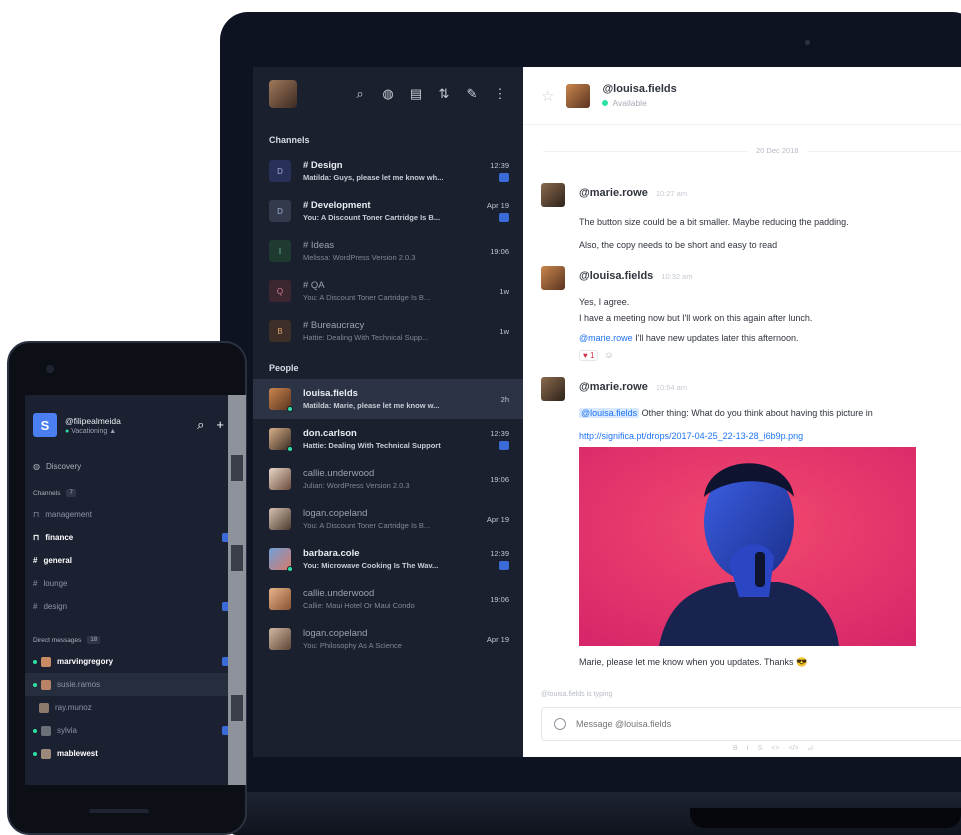  What do you see at coordinates (63, 466) in the screenshot?
I see `discovery-label: Discovery` at bounding box center [63, 466].